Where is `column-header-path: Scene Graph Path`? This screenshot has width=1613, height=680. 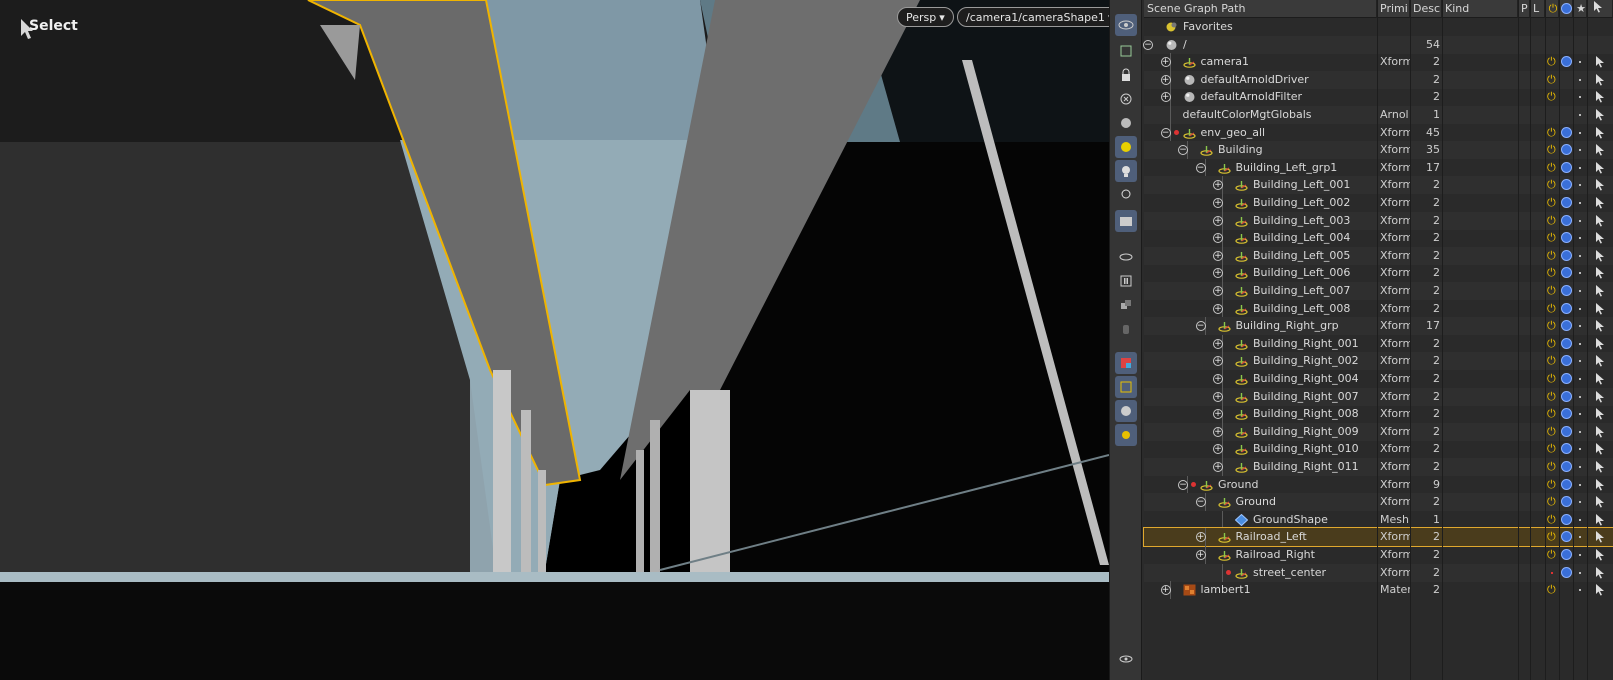
column-header-path: Scene Graph Path is located at coordinates (1260, 9).